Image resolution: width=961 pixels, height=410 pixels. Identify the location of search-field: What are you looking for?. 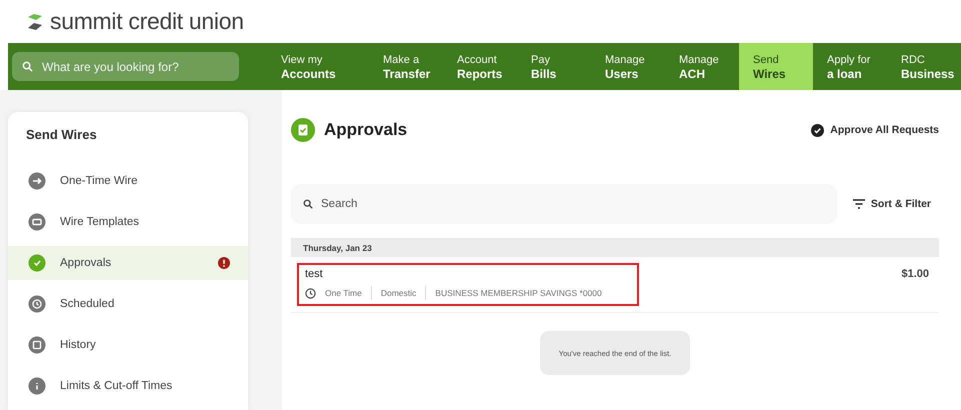
(125, 66).